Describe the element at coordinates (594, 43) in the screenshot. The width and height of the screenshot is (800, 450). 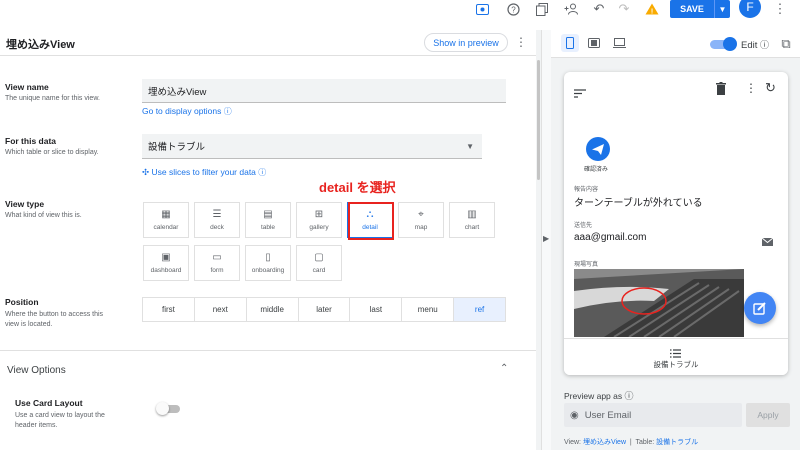
I see `tablet-device-icon` at that location.